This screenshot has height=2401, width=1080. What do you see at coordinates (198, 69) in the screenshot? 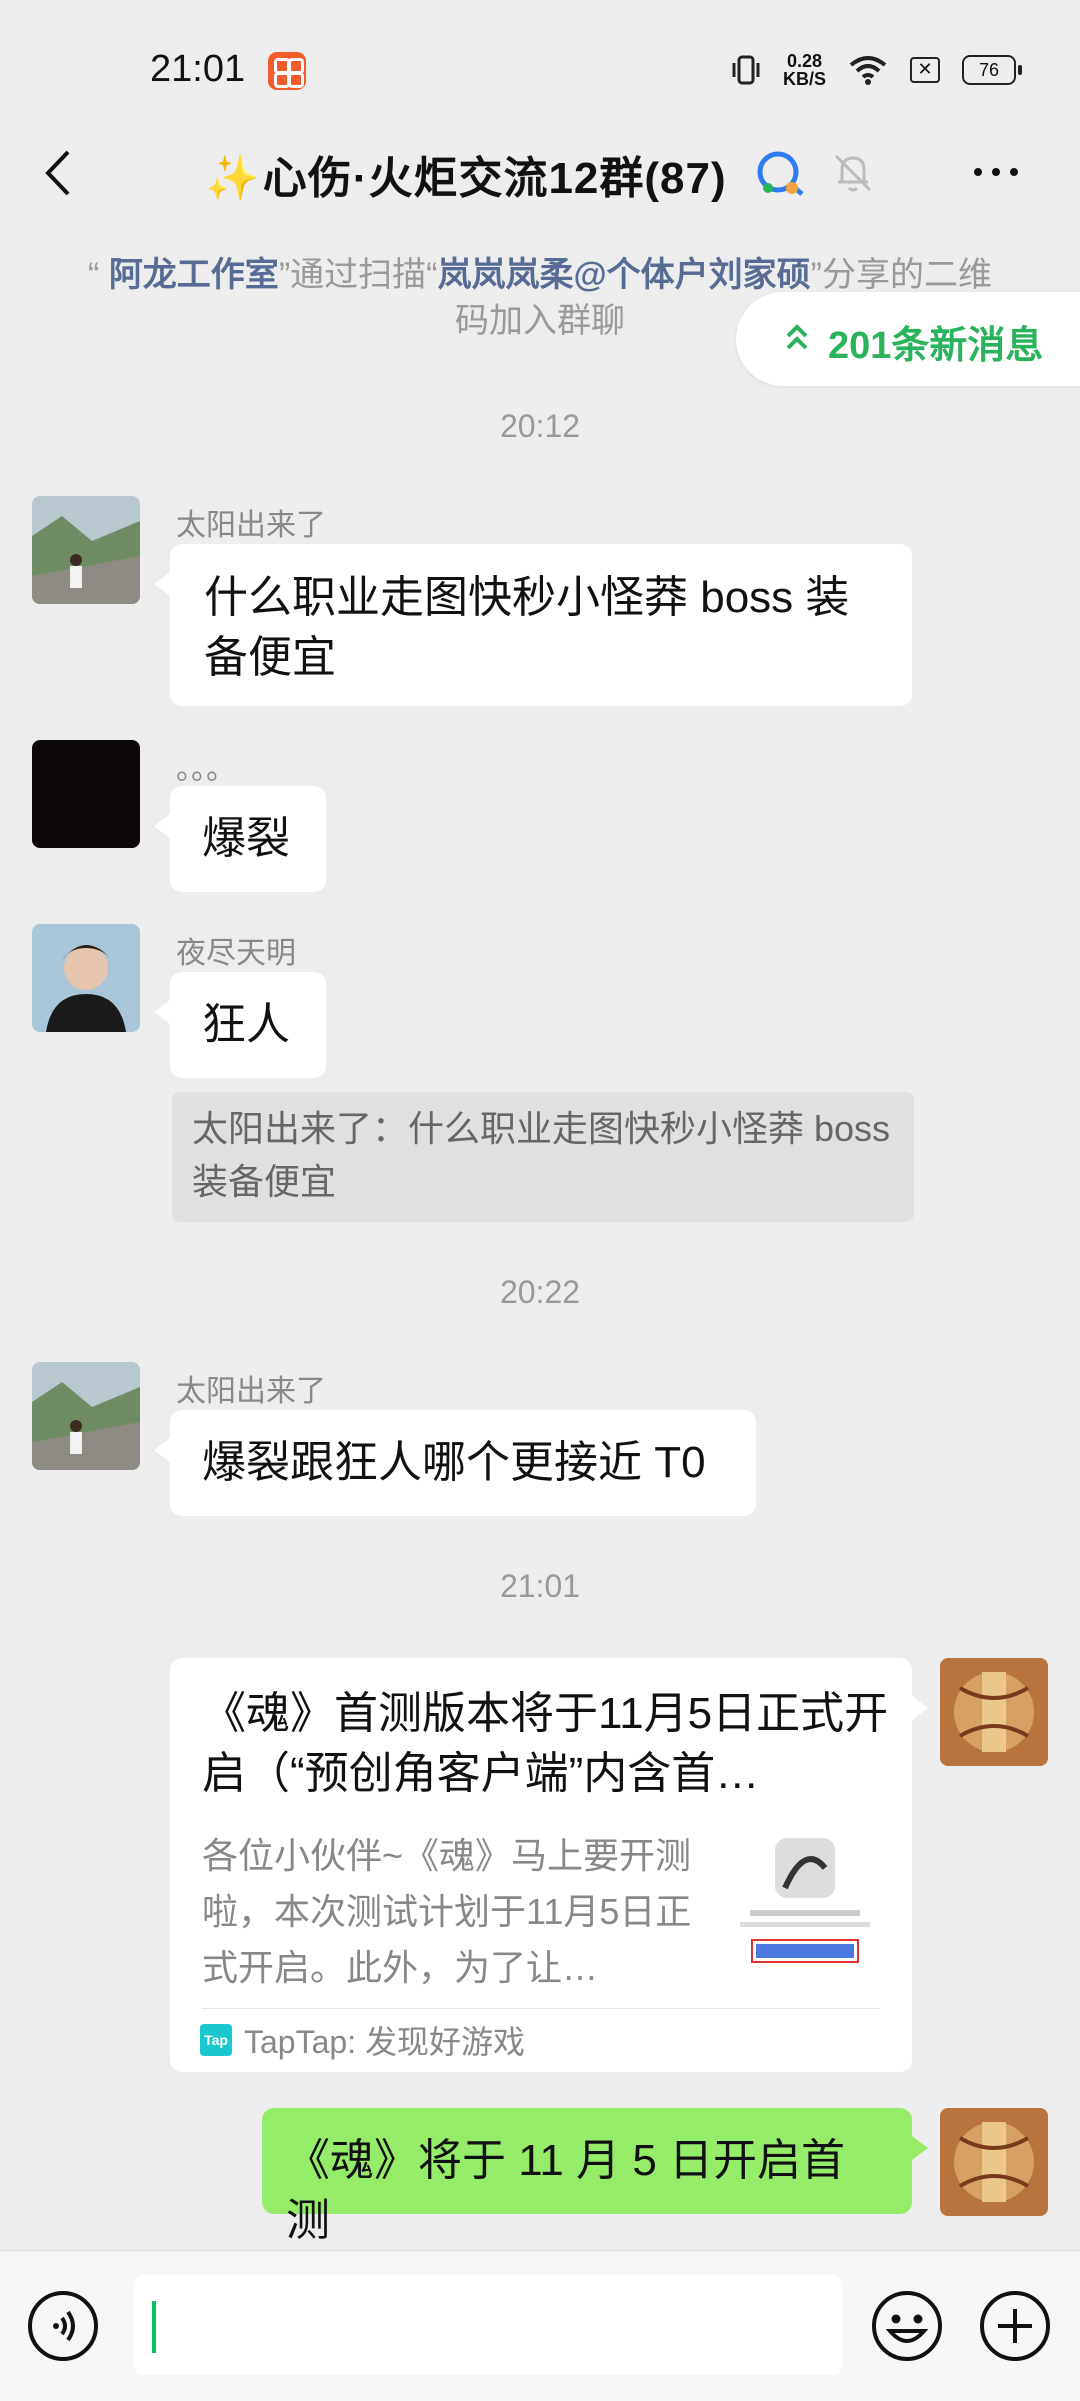
I see `status-time: 21:01` at bounding box center [198, 69].